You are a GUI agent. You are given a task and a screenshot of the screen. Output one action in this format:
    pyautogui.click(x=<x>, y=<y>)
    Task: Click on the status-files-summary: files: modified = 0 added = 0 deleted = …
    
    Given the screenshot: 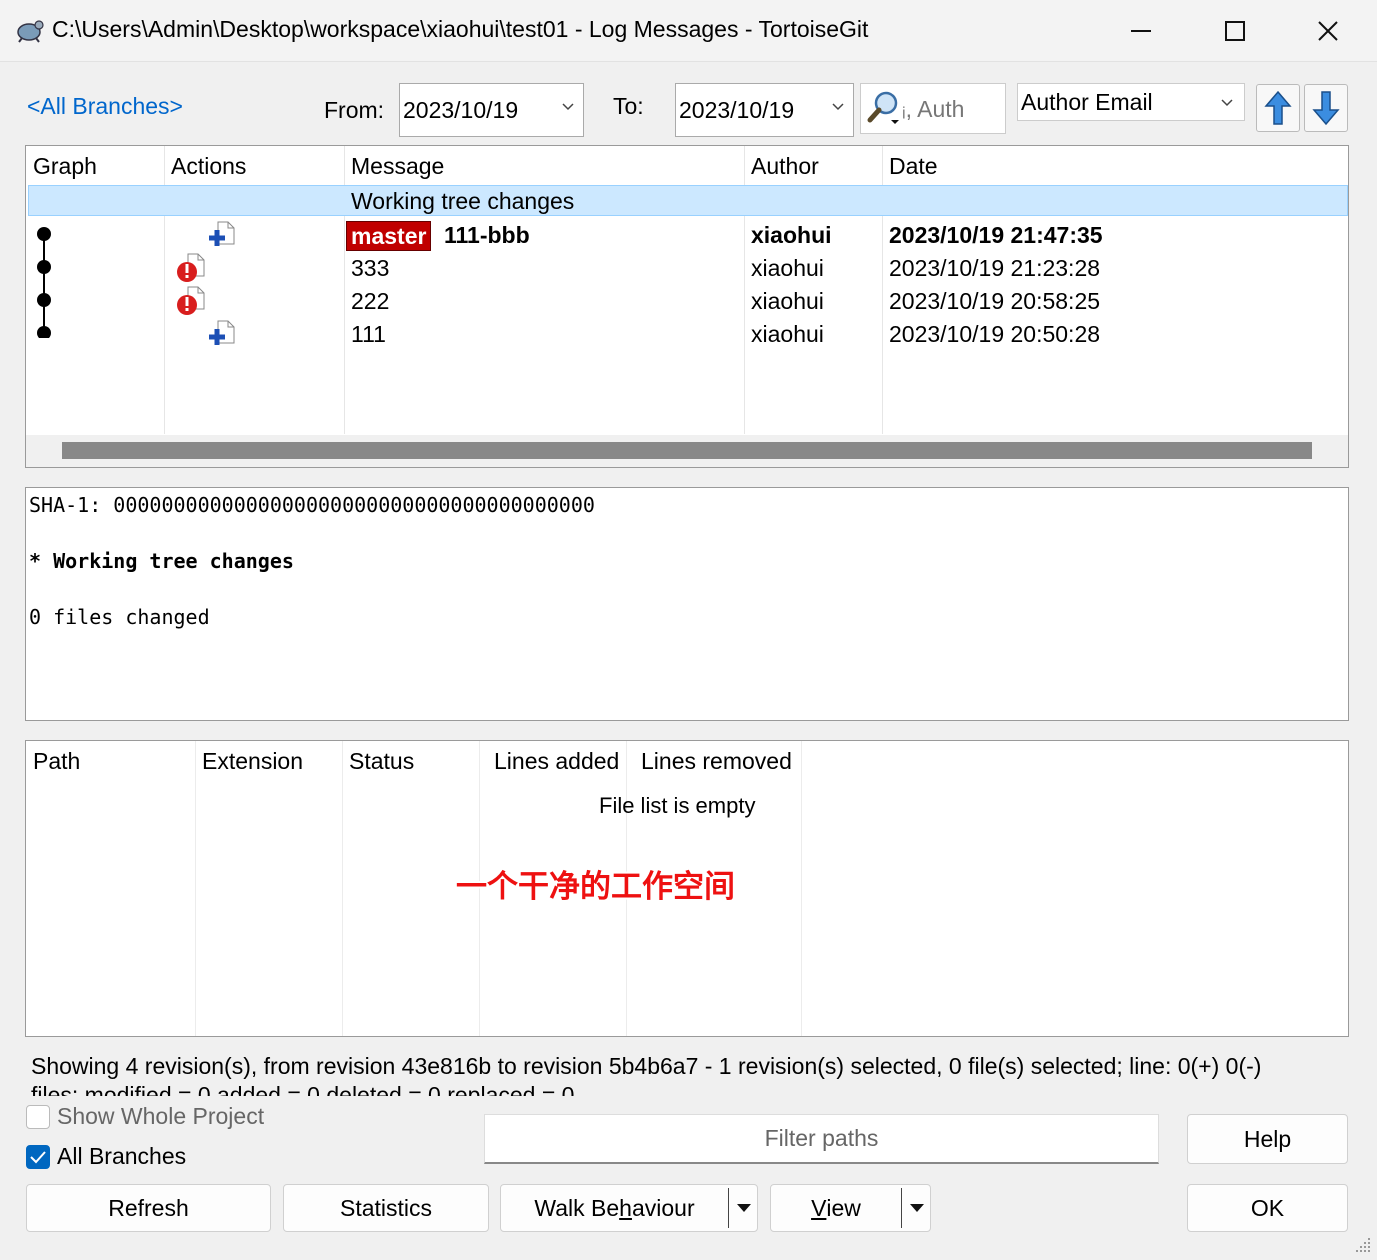 What is the action you would take?
    pyautogui.click(x=303, y=1089)
    